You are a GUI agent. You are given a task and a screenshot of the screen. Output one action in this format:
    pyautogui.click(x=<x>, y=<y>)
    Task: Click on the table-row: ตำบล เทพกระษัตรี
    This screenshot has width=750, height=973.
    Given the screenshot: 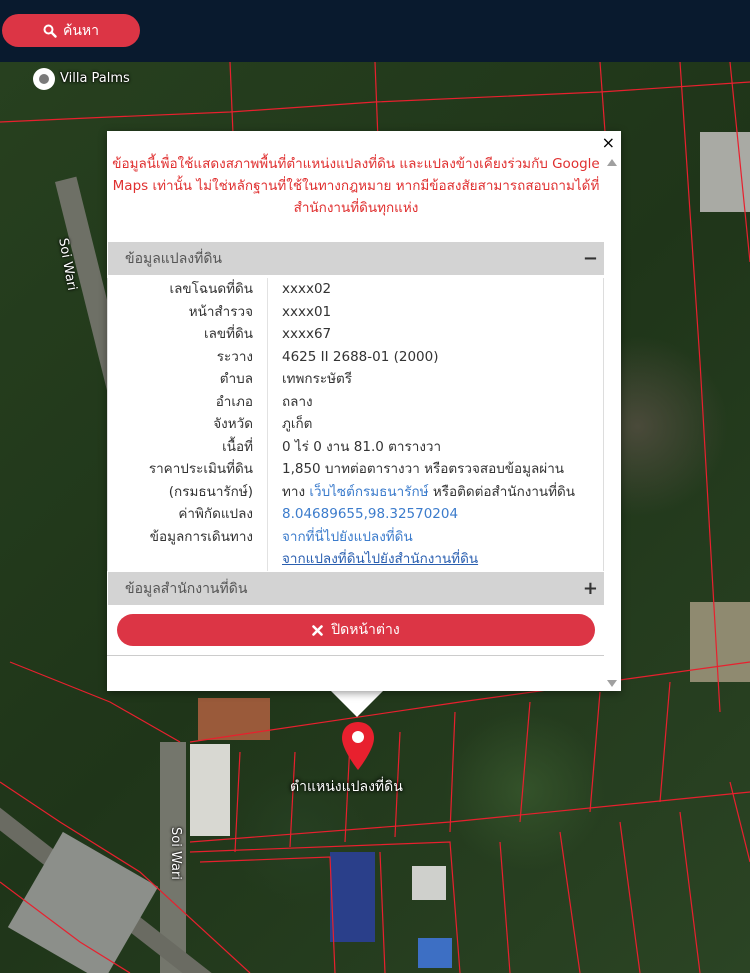 What is the action you would take?
    pyautogui.click(x=355, y=379)
    